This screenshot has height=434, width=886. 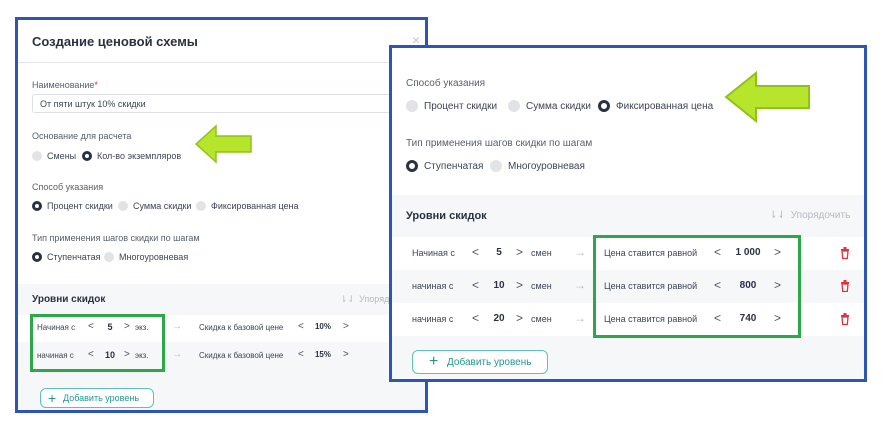 What do you see at coordinates (221, 62) in the screenshot?
I see `divider` at bounding box center [221, 62].